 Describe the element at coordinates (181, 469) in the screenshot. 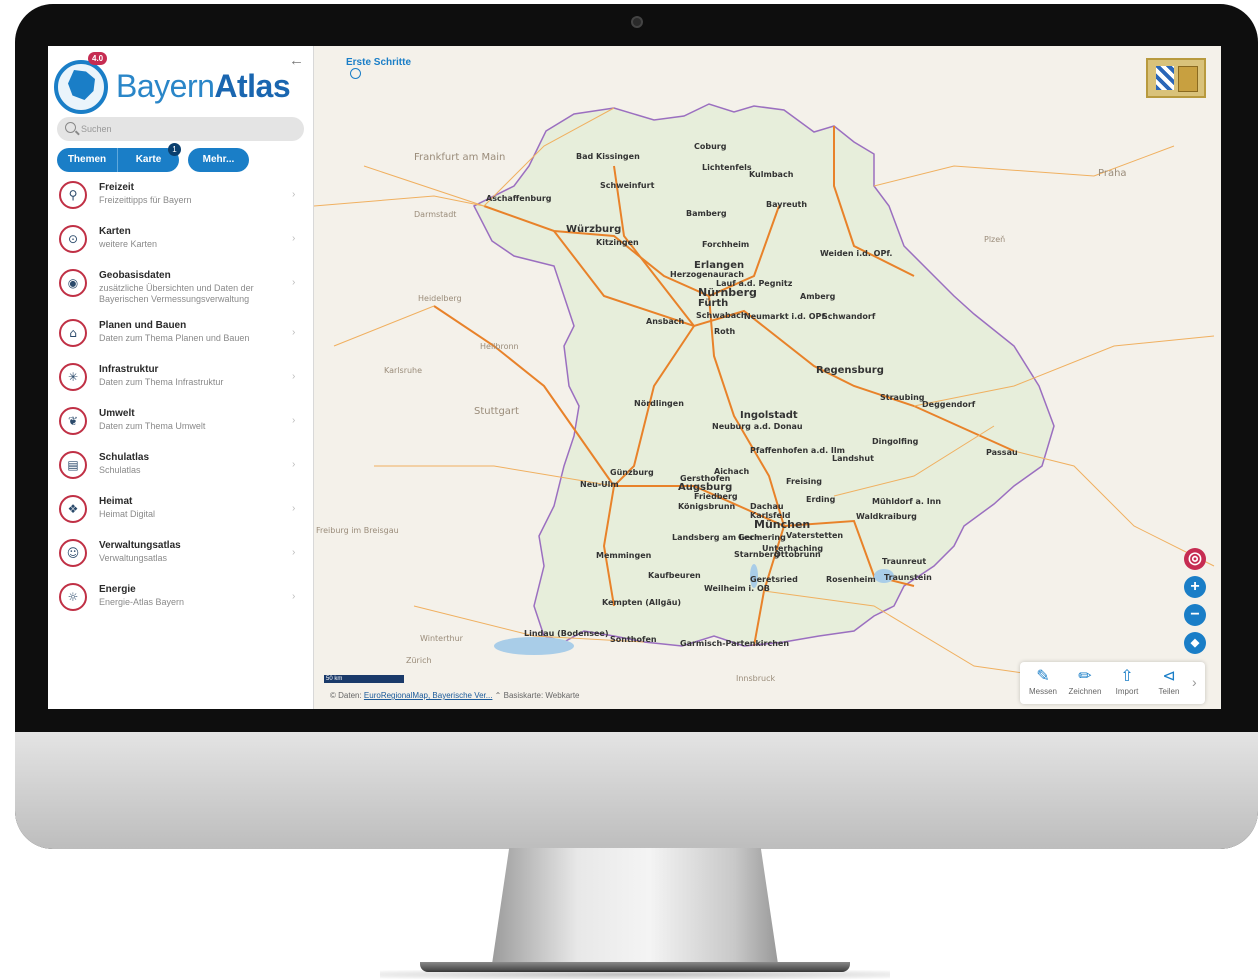

I see `menu-item-schulatlas: ▤ Schulatlas Schulatlas ›` at that location.